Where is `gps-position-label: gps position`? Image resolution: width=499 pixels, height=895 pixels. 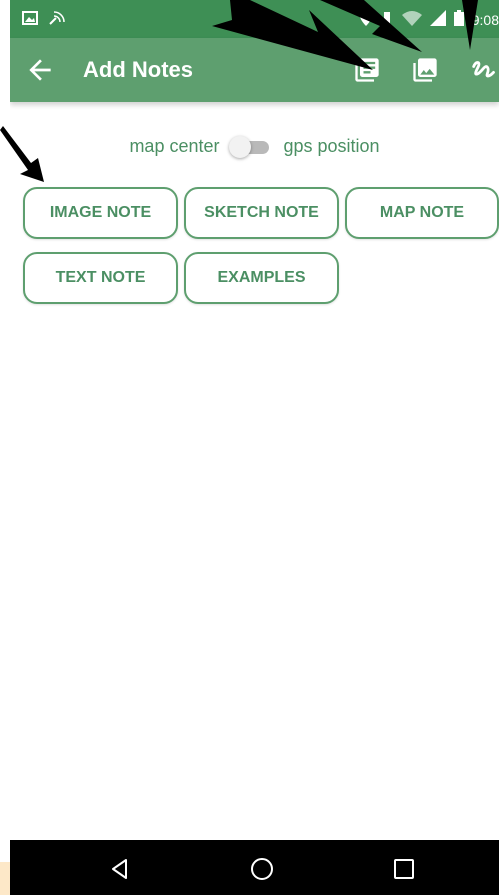 gps-position-label: gps position is located at coordinates (331, 145).